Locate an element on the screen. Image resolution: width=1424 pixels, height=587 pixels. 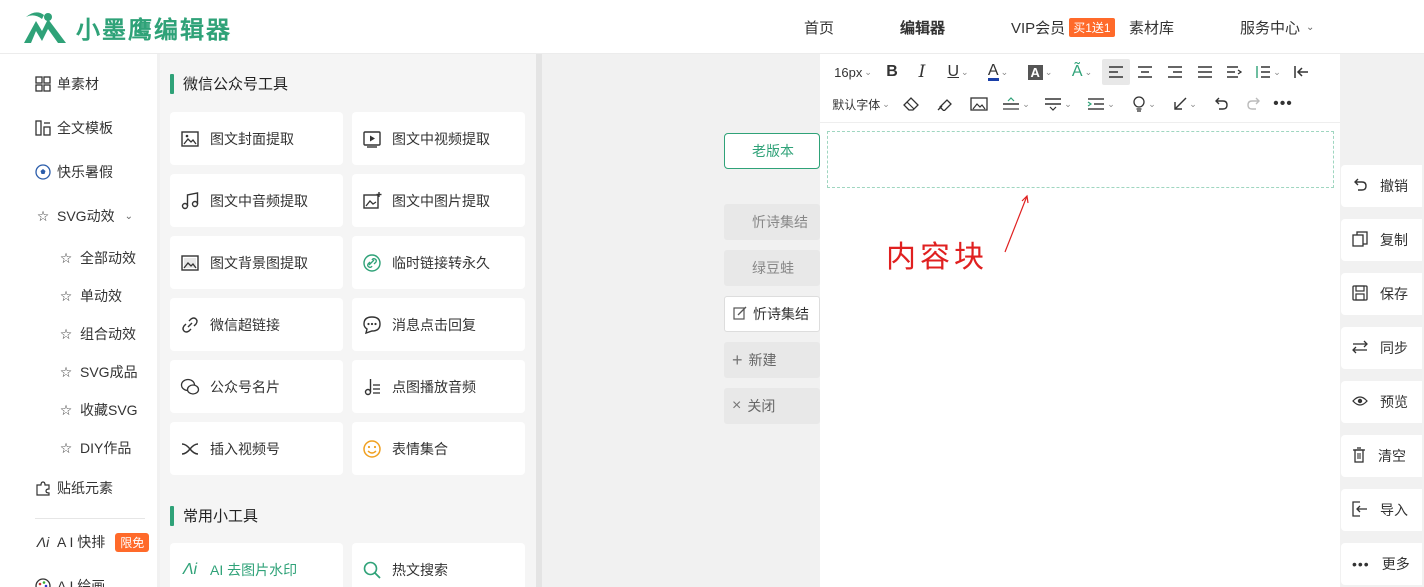
underline-button: U ⌄ is located at coordinates (958, 72).